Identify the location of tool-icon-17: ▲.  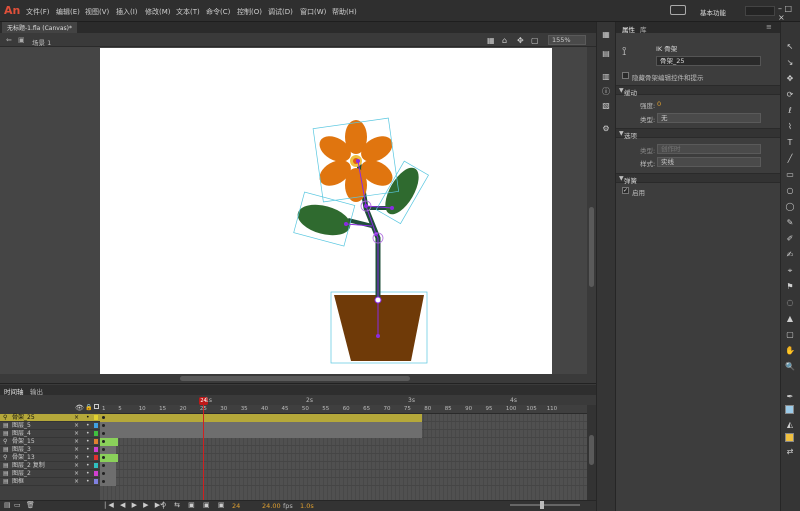
(790, 319).